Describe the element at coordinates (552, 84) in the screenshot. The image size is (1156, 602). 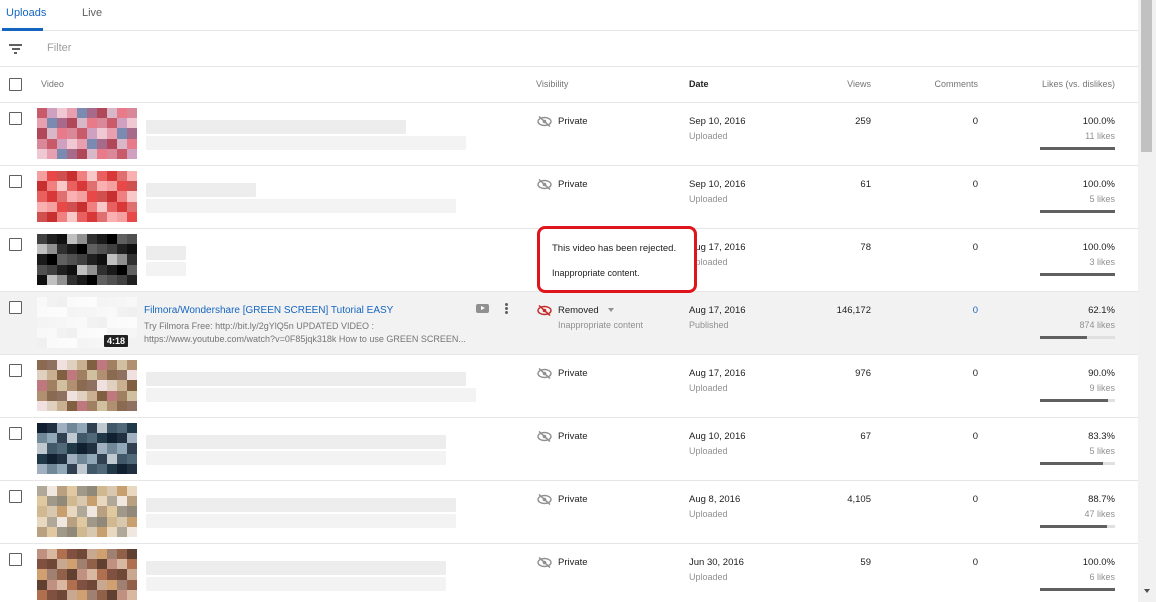
I see `column-header-visibility: Visibility` at that location.